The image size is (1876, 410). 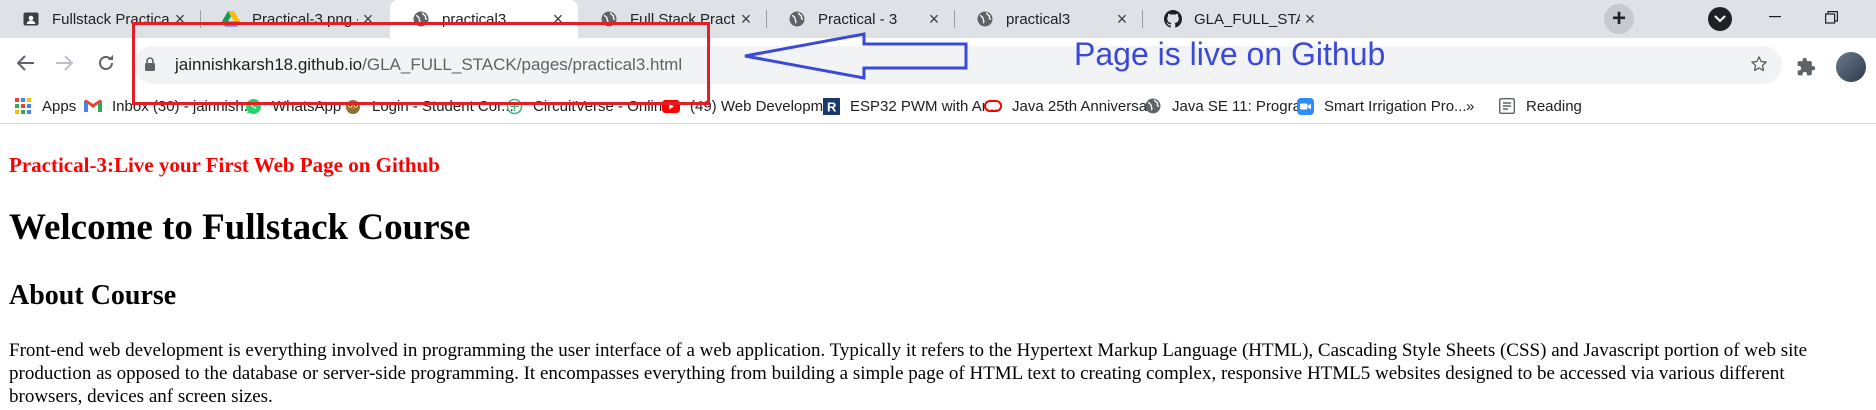 I want to click on plus-icon: +, so click(x=1618, y=18).